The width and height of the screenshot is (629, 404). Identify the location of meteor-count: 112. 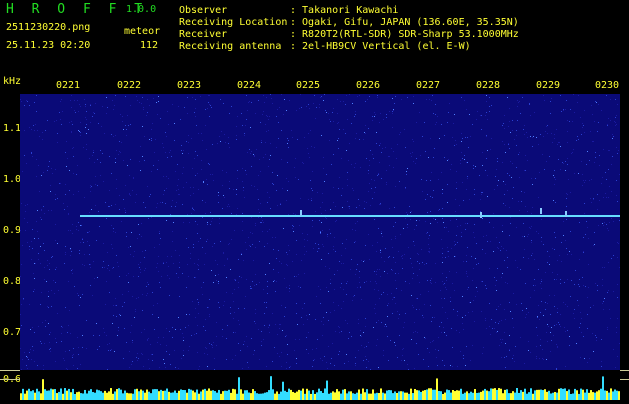
(149, 45).